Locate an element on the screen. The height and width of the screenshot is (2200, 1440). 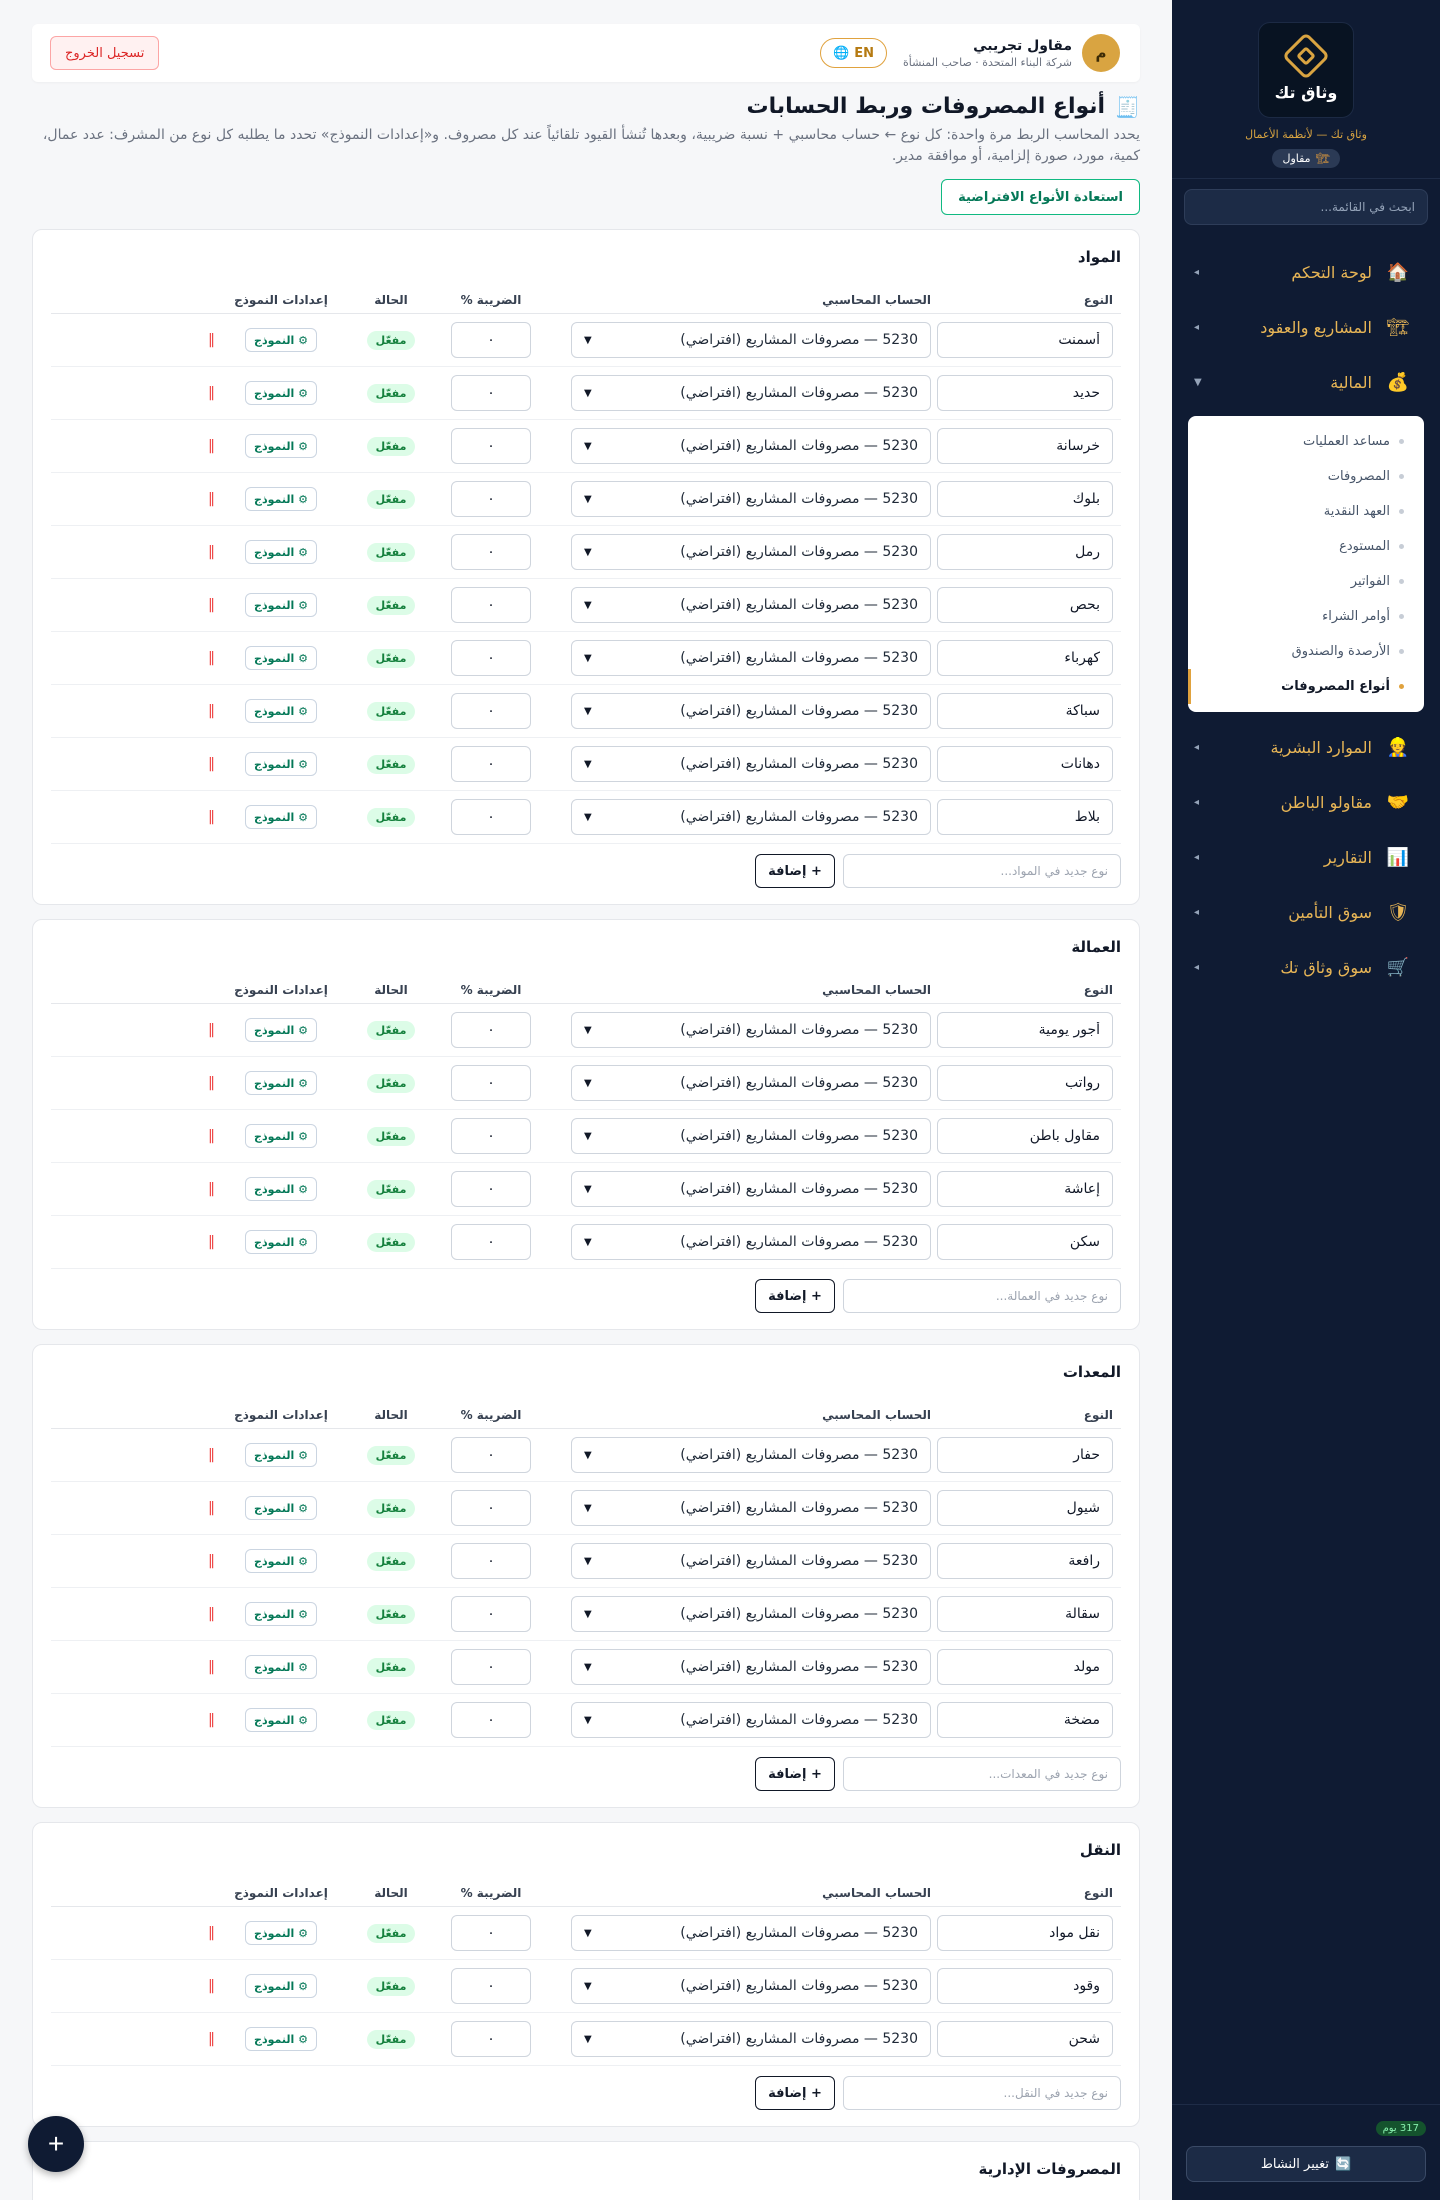
restore-defaults-button: استعادة الأنواع الافتراضية is located at coordinates (1040, 197).